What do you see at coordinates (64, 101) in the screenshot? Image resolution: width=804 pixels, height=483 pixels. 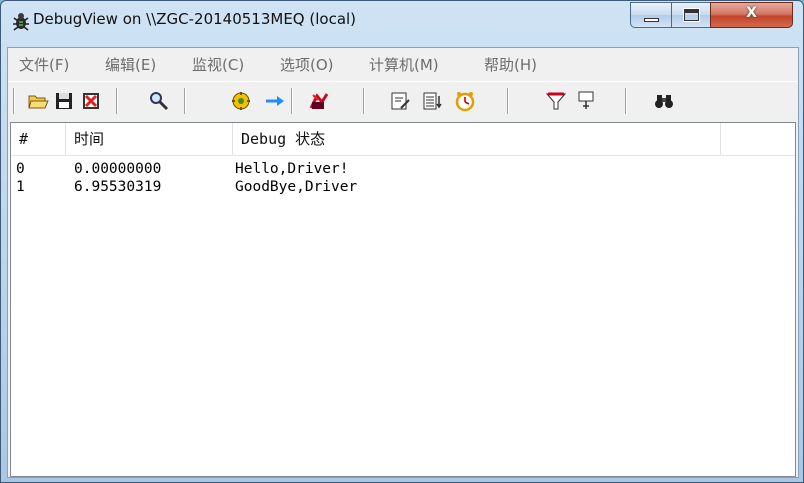 I see `save-icon` at bounding box center [64, 101].